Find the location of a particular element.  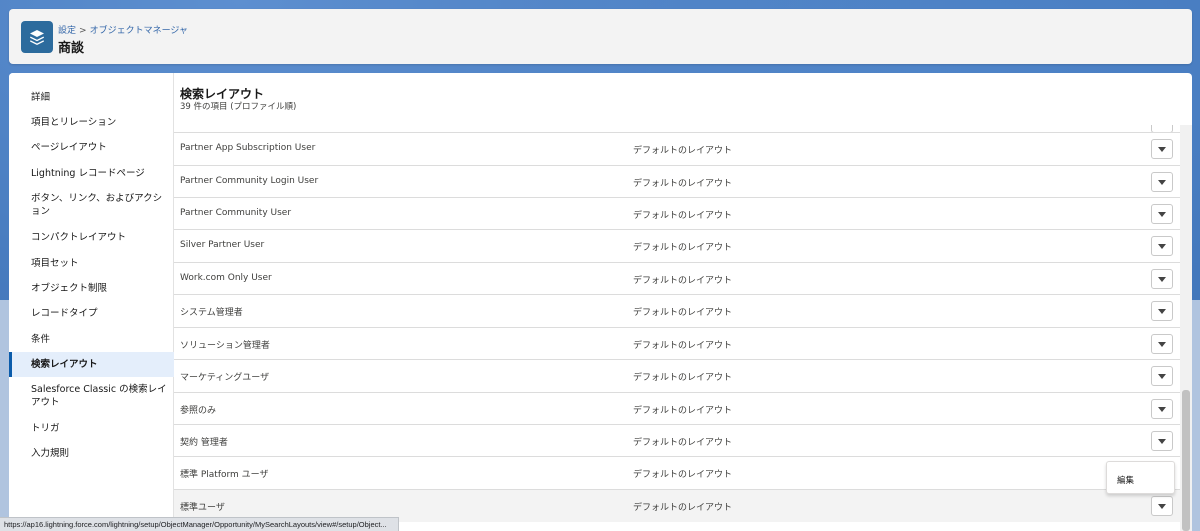

table-row: Silver Partner User デフォルトのレイアウト is located at coordinates (677, 245).